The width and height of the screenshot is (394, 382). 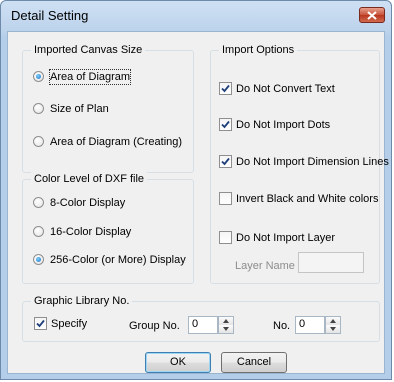 What do you see at coordinates (154, 326) in the screenshot?
I see `group-no-label: Group No.` at bounding box center [154, 326].